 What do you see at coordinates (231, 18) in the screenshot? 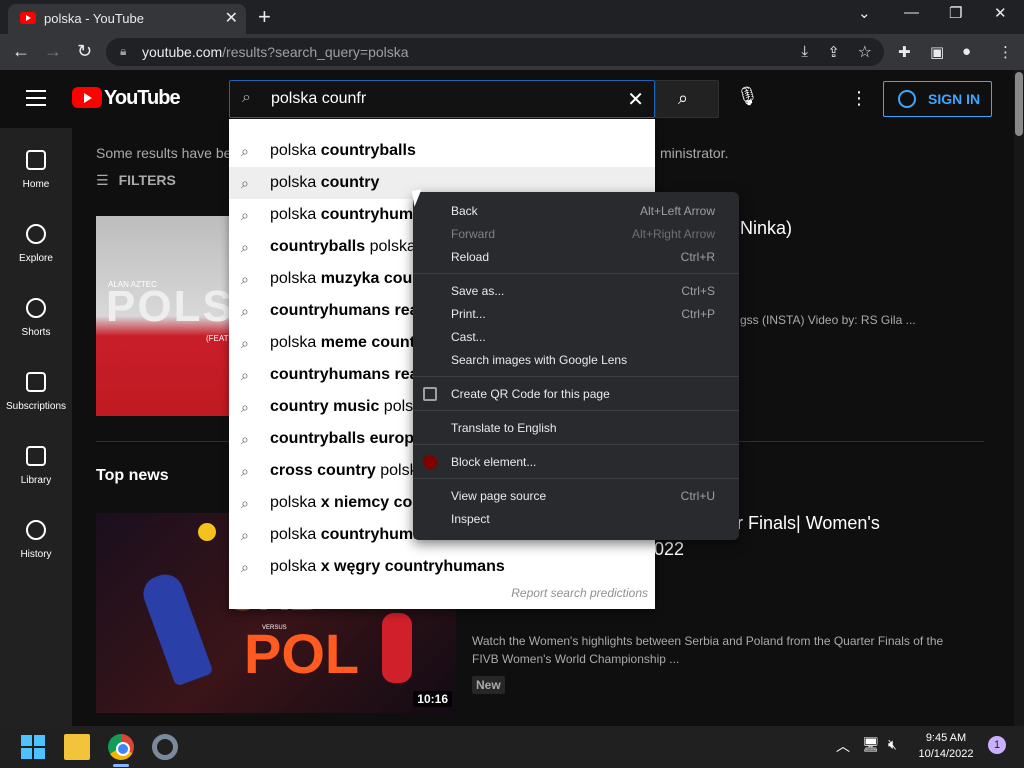
I see `tab-close-icon: ✕` at bounding box center [231, 18].